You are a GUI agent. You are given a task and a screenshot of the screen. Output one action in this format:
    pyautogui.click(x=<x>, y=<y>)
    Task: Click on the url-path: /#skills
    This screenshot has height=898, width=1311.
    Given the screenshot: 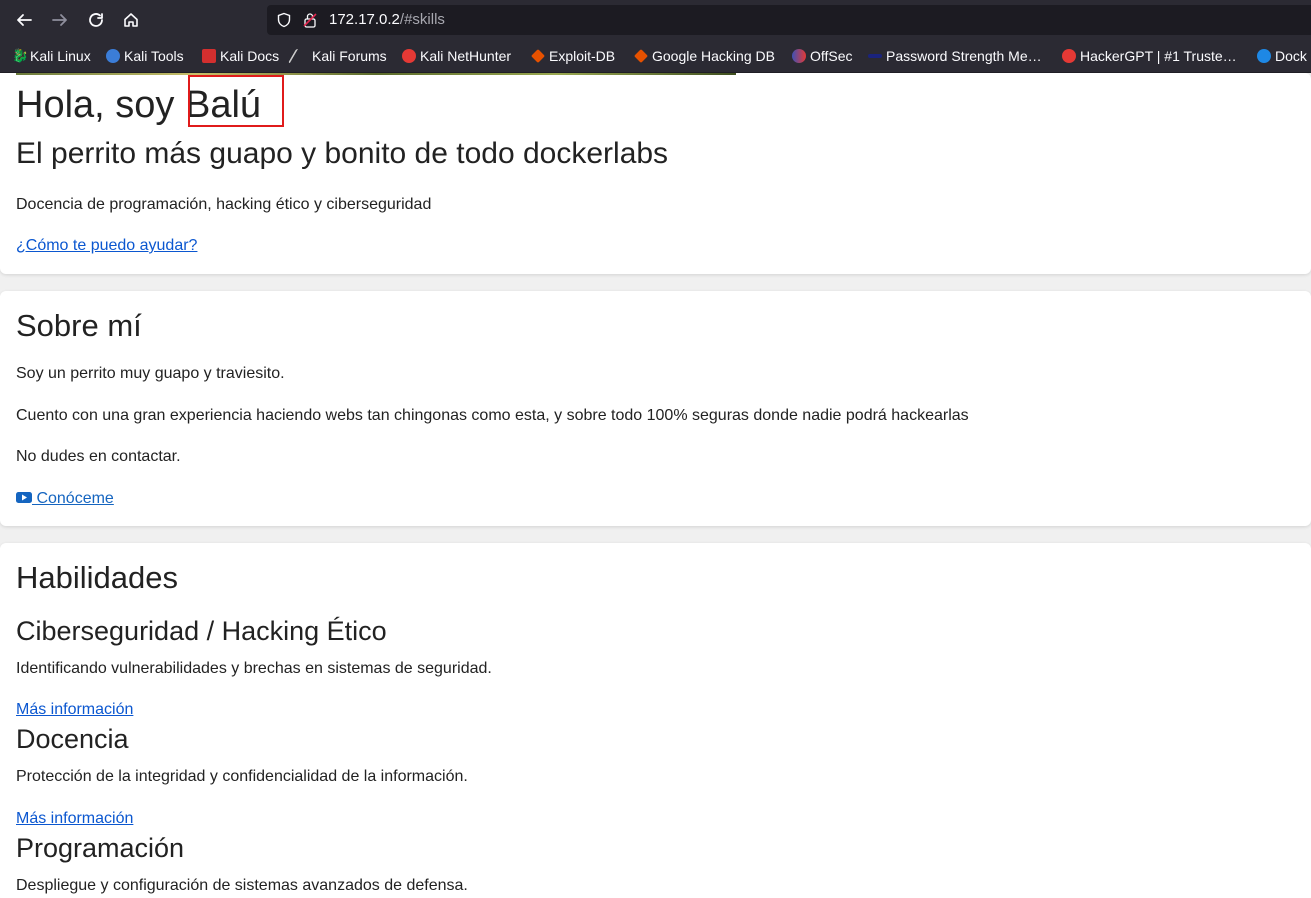 What is the action you would take?
    pyautogui.click(x=422, y=19)
    